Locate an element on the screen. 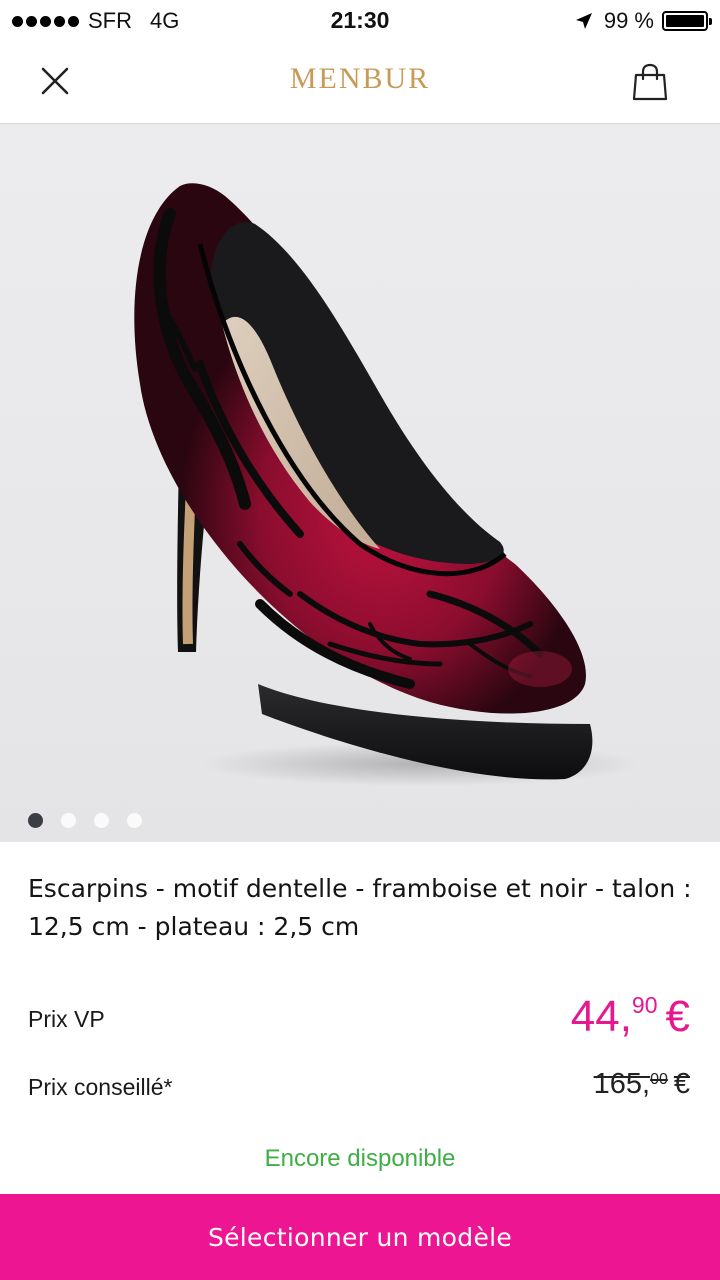 Image resolution: width=720 pixels, height=1280 pixels. status-bar: SFR 4G 21:30 99 % is located at coordinates (360, 20).